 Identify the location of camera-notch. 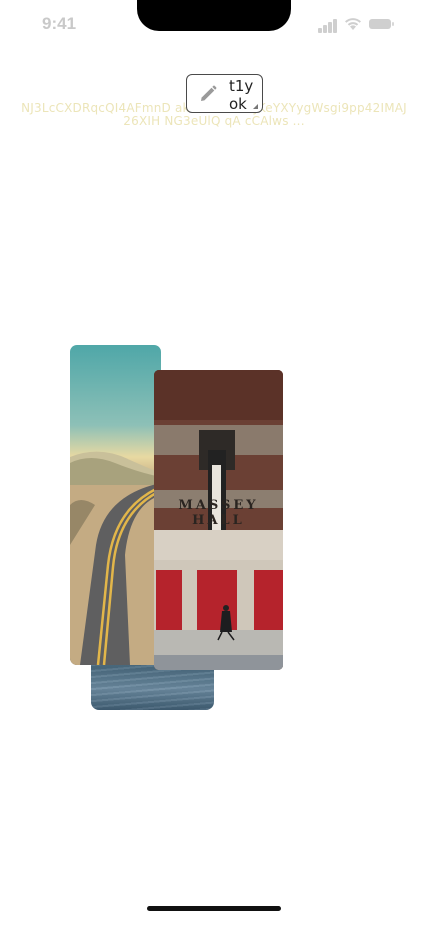
(214, 15).